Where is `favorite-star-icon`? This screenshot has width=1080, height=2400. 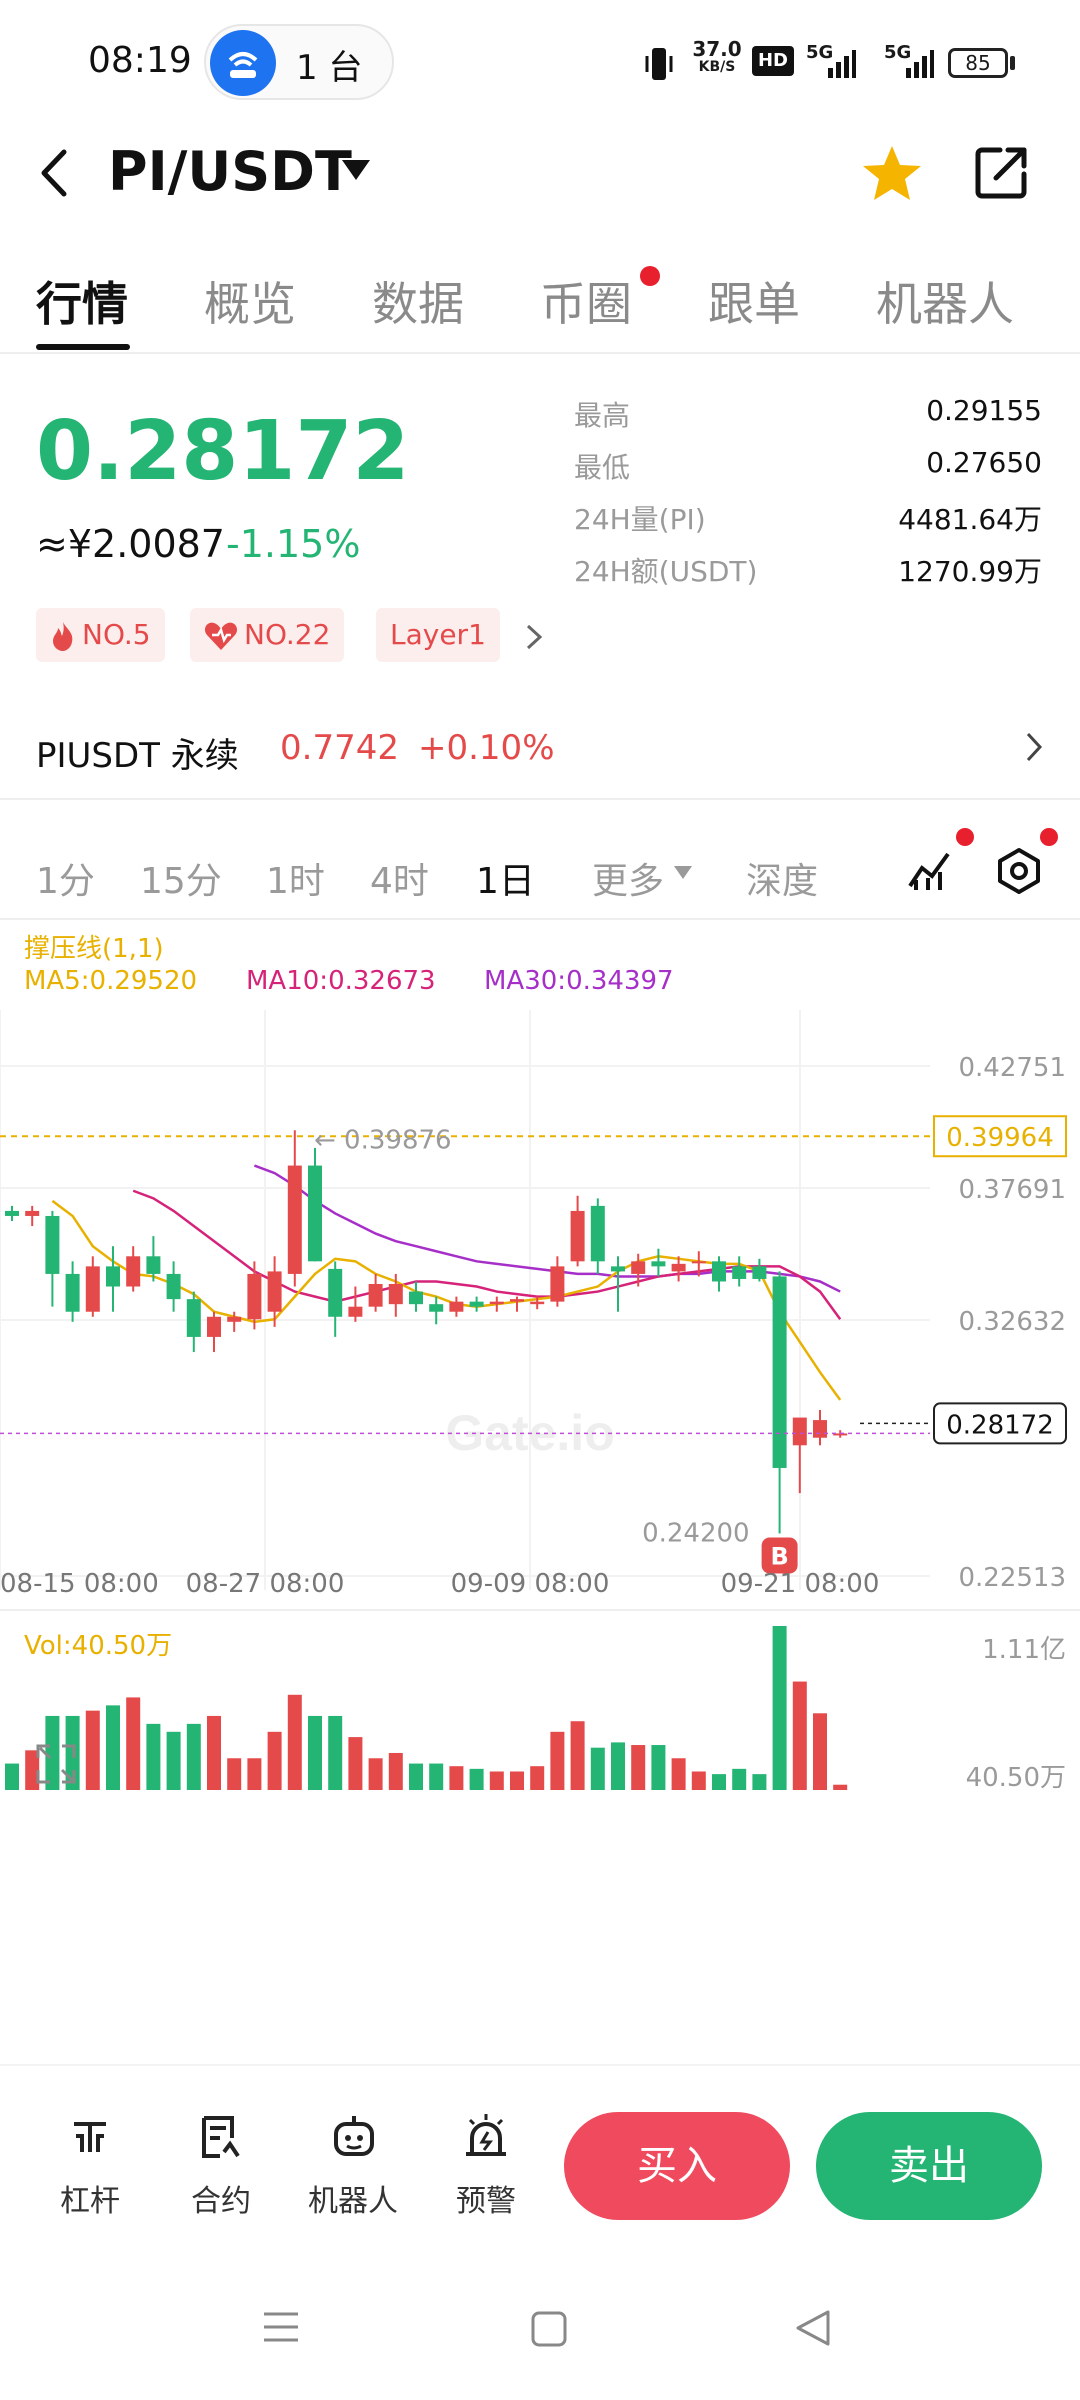 favorite-star-icon is located at coordinates (892, 173).